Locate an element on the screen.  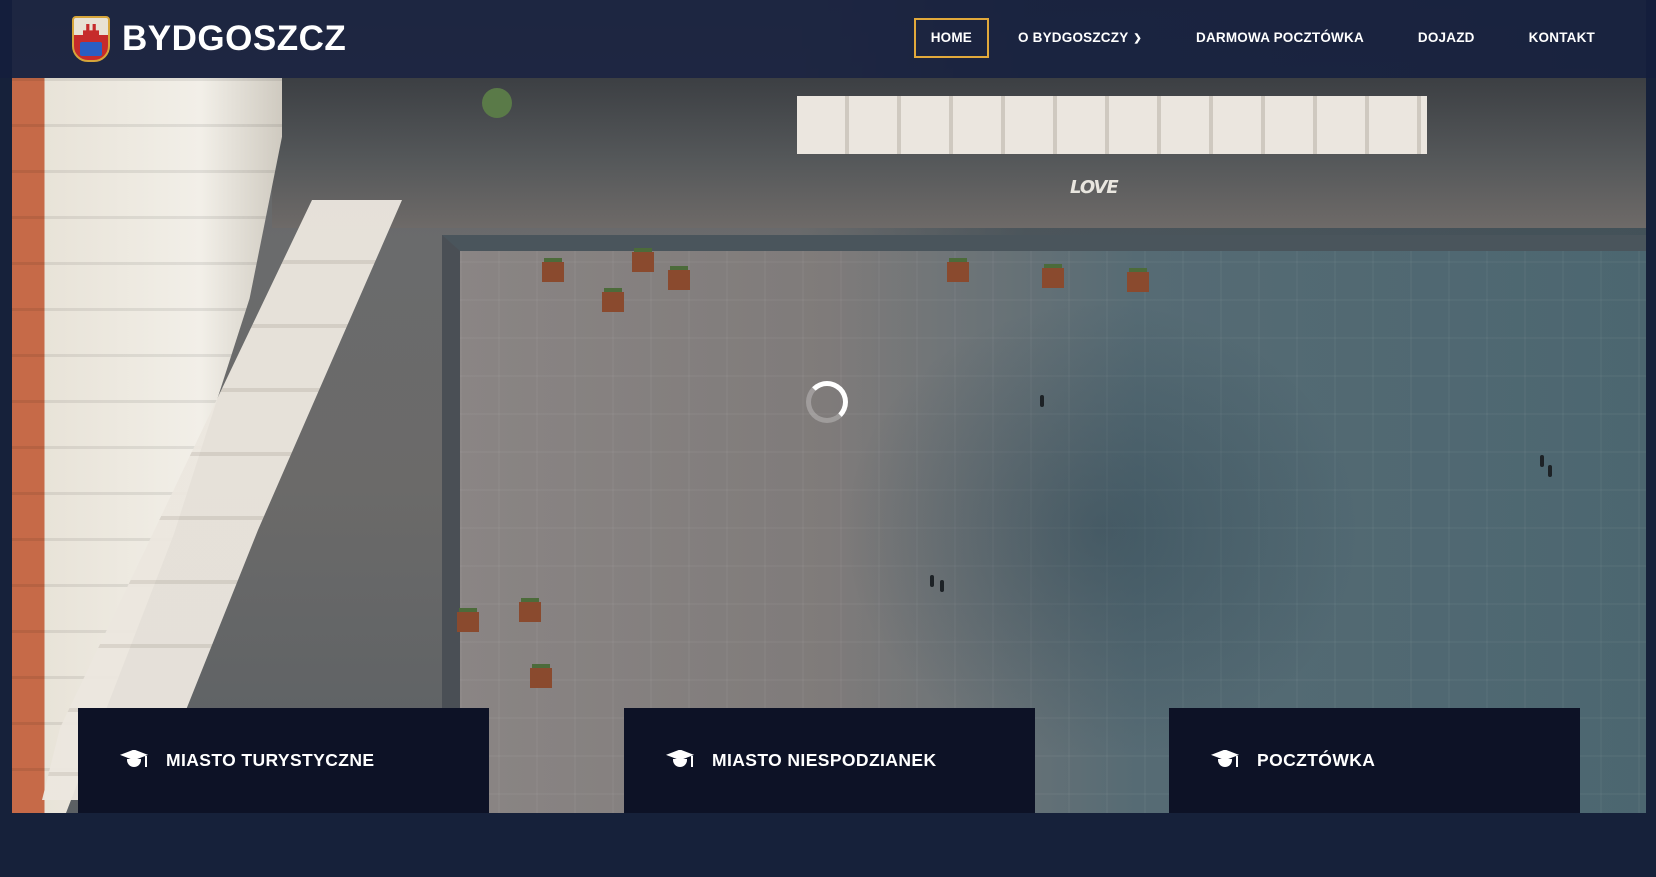
chevron-down-icon: ❯ is located at coordinates (1138, 38).